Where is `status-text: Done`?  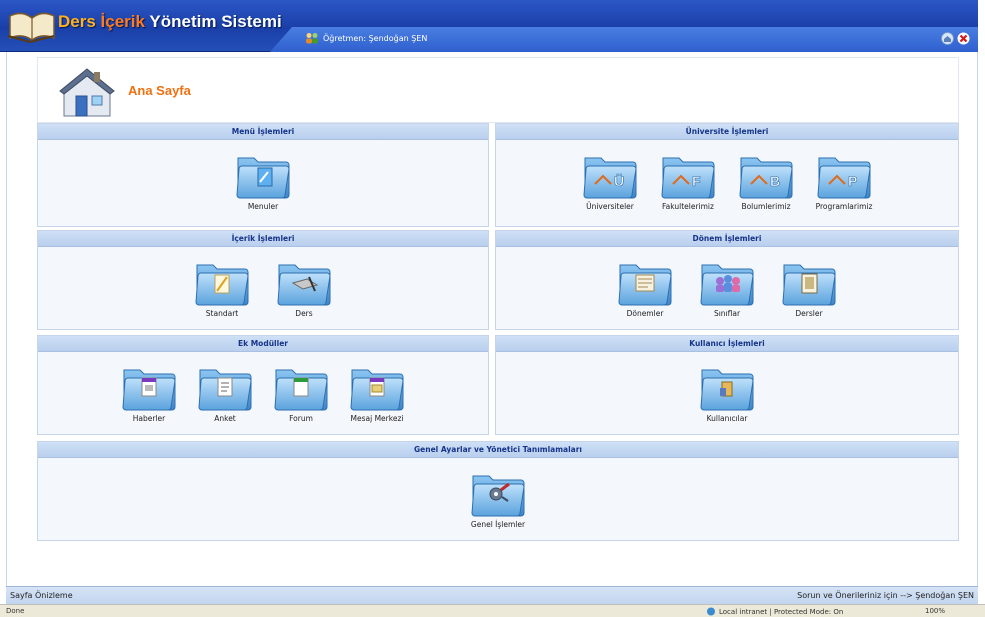
status-text: Done is located at coordinates (15, 611).